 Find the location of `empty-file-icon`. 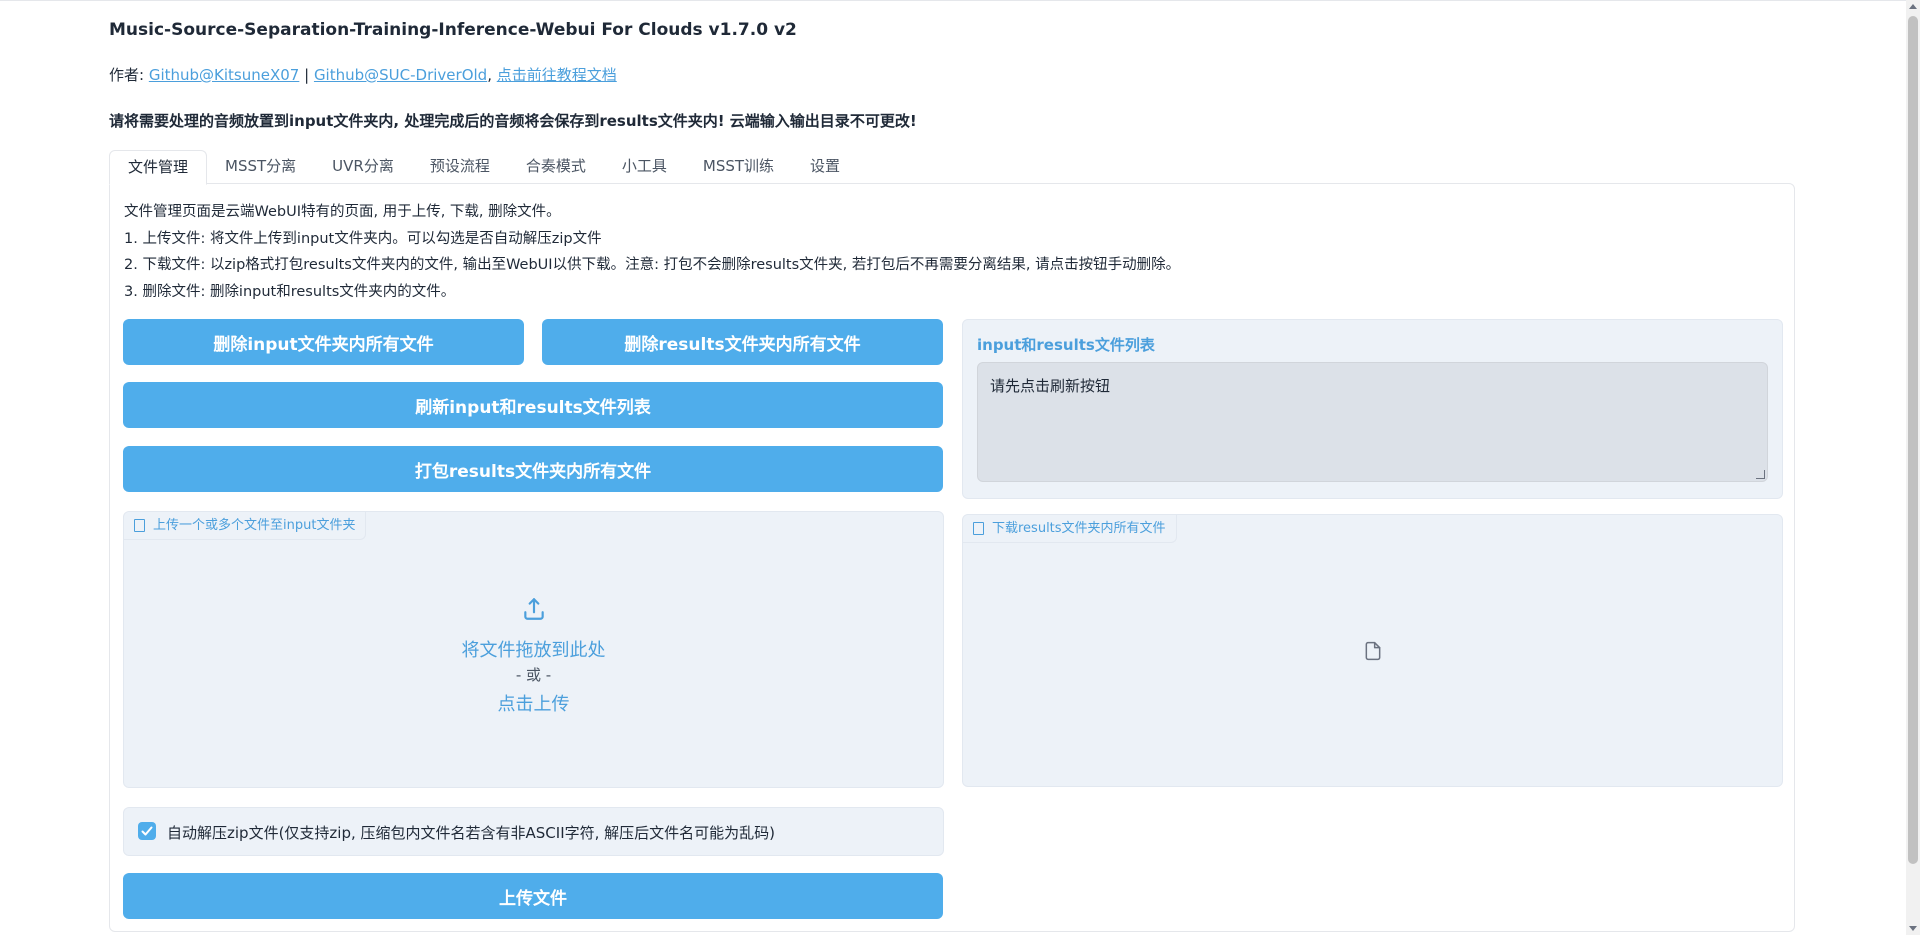

empty-file-icon is located at coordinates (1373, 651).